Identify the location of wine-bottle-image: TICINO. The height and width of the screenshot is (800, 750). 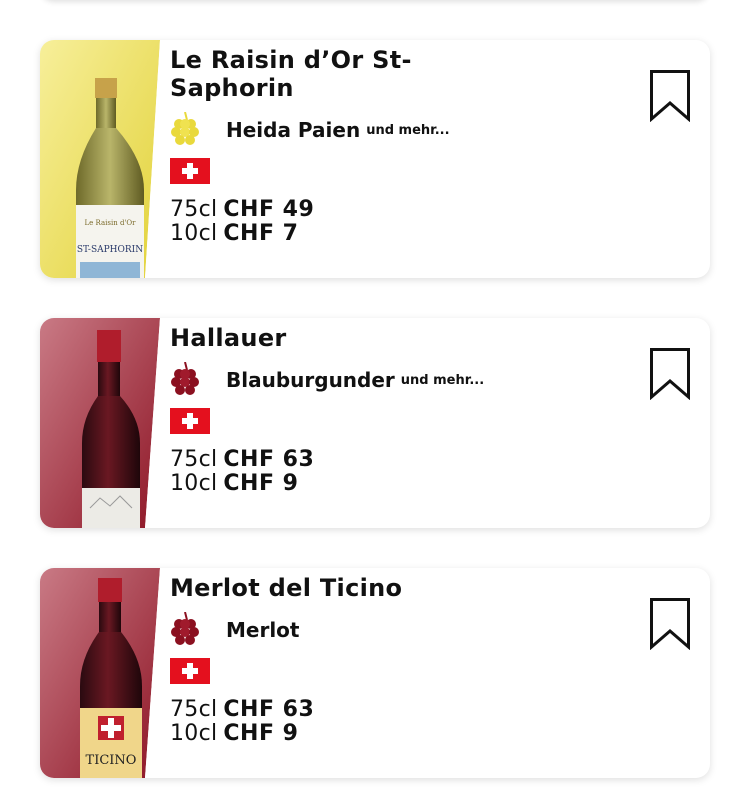
(100, 673).